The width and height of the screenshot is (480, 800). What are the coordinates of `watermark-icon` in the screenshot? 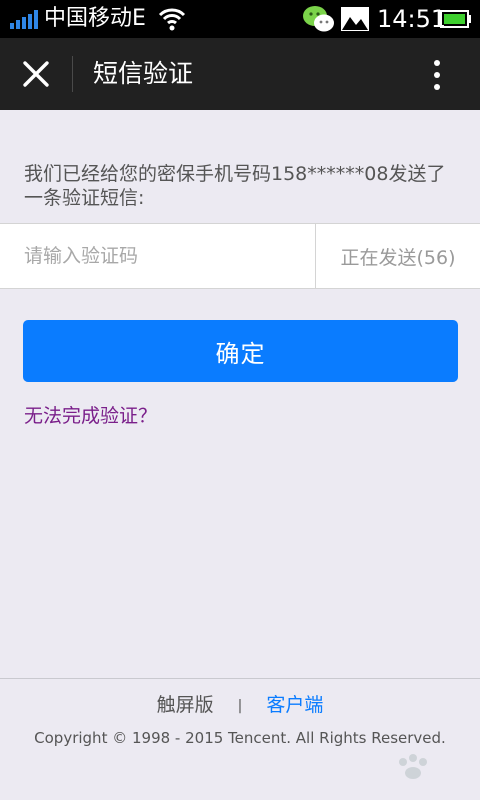 It's located at (413, 766).